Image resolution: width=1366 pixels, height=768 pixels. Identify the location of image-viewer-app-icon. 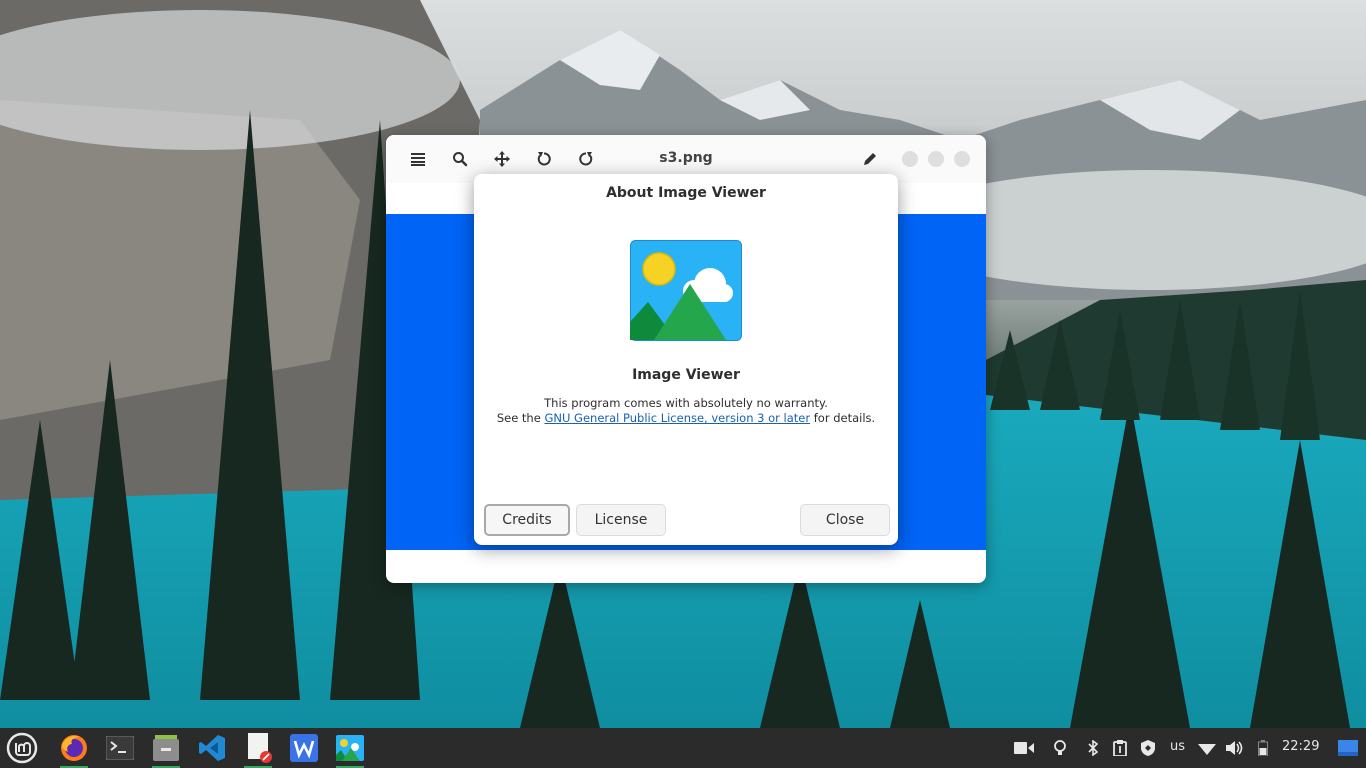
(686, 290).